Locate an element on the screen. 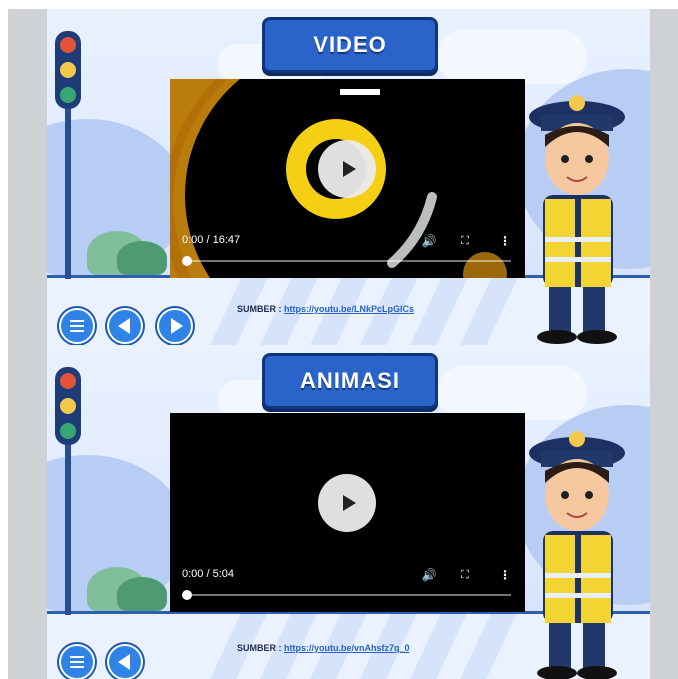 The width and height of the screenshot is (678, 679). source-text: SUMBER : https://youtu.be/LNkPcLpGlCs is located at coordinates (325, 309).